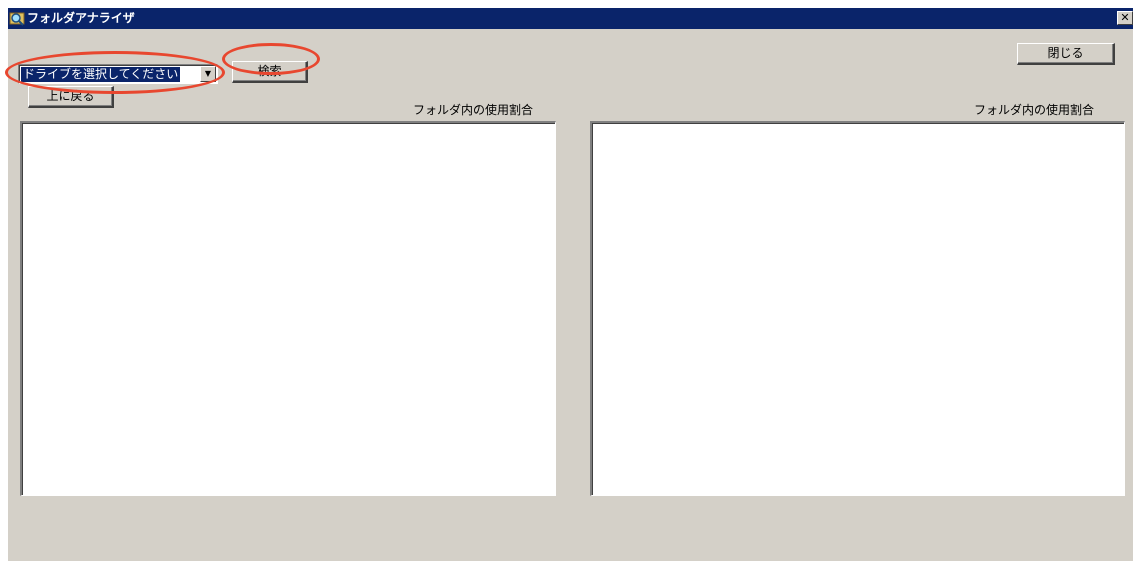 The height and width of the screenshot is (561, 1133). What do you see at coordinates (270, 72) in the screenshot?
I see `search-button: 検索` at bounding box center [270, 72].